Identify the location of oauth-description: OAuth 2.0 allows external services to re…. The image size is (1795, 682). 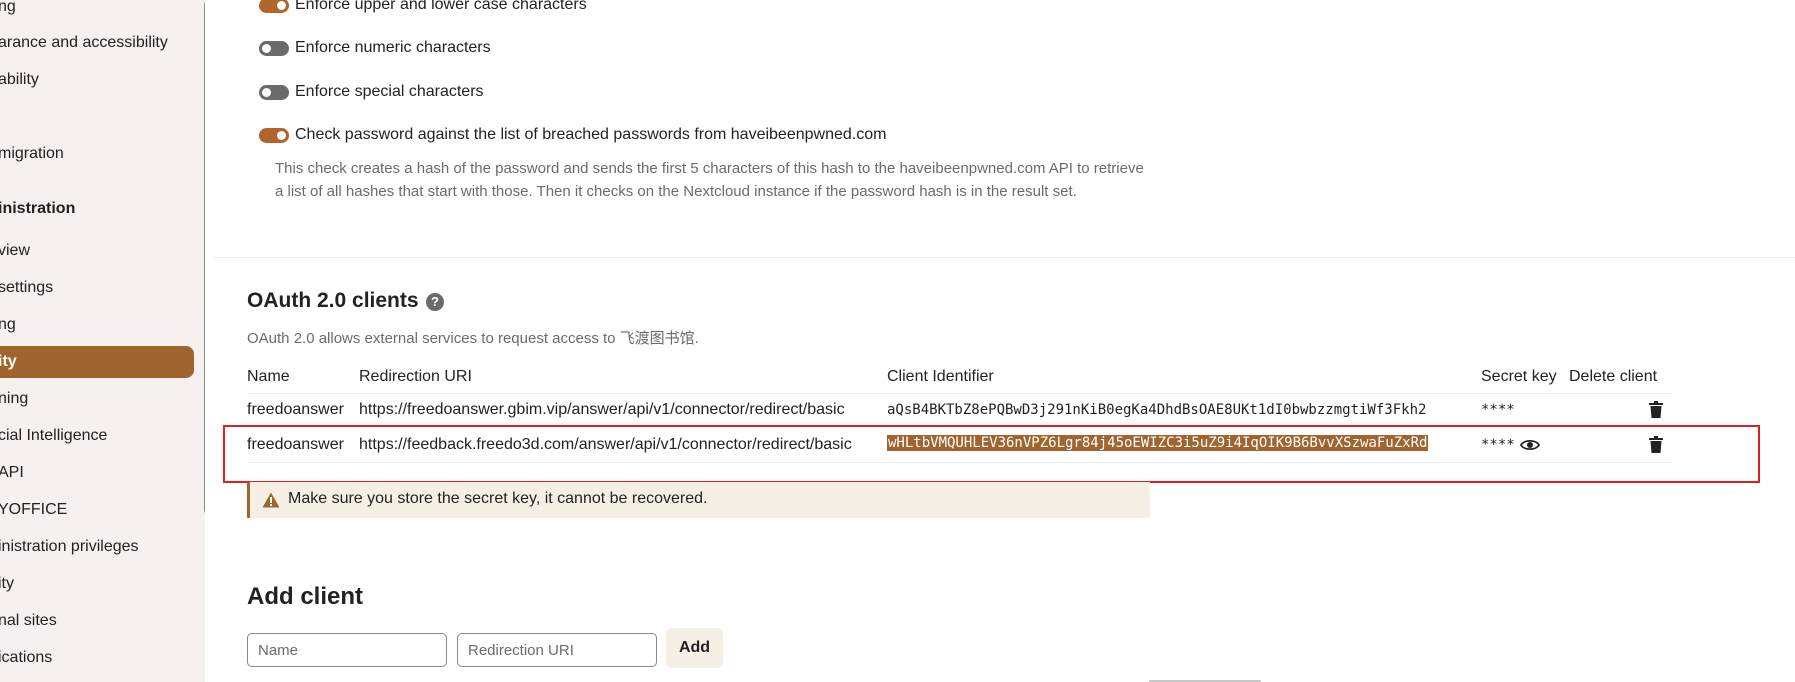
(473, 338).